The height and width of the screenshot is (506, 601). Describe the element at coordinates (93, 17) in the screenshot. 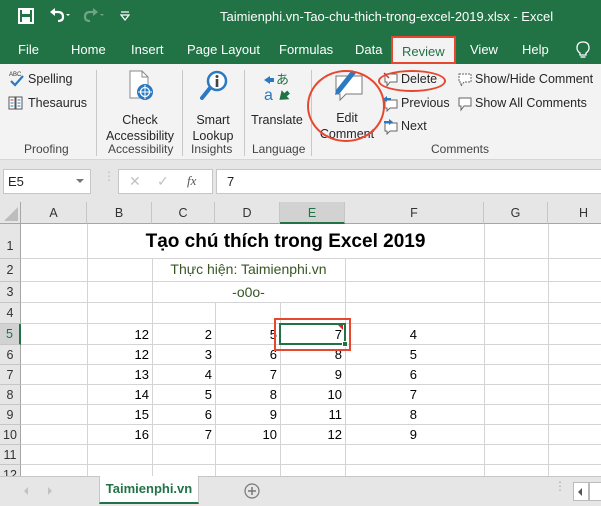

I see `redo-icon` at that location.